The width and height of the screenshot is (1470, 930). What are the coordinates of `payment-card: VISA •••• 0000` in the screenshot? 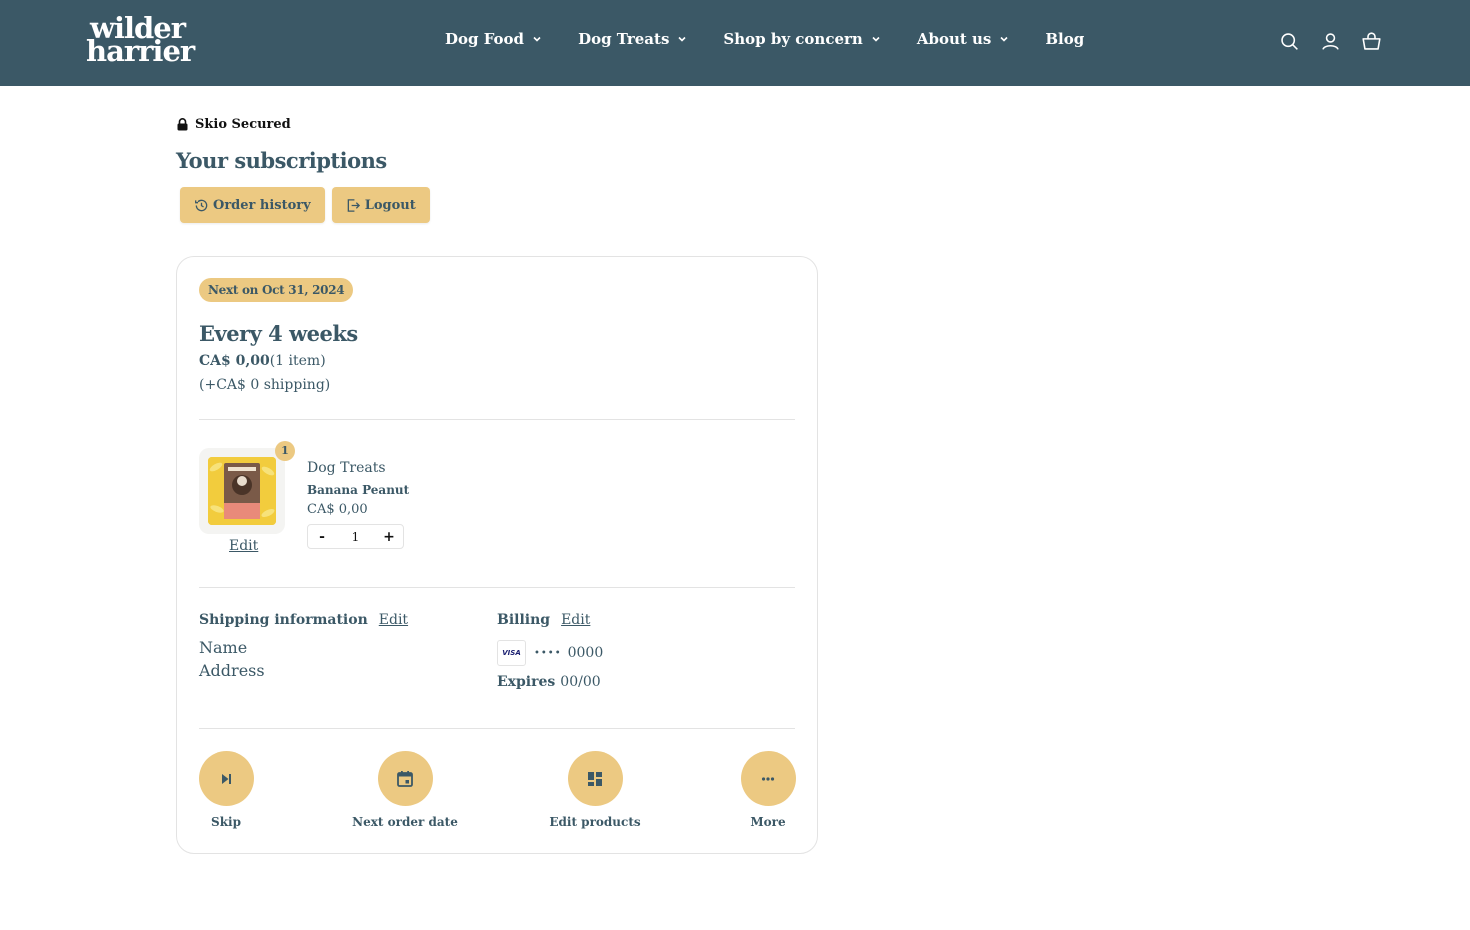 It's located at (550, 653).